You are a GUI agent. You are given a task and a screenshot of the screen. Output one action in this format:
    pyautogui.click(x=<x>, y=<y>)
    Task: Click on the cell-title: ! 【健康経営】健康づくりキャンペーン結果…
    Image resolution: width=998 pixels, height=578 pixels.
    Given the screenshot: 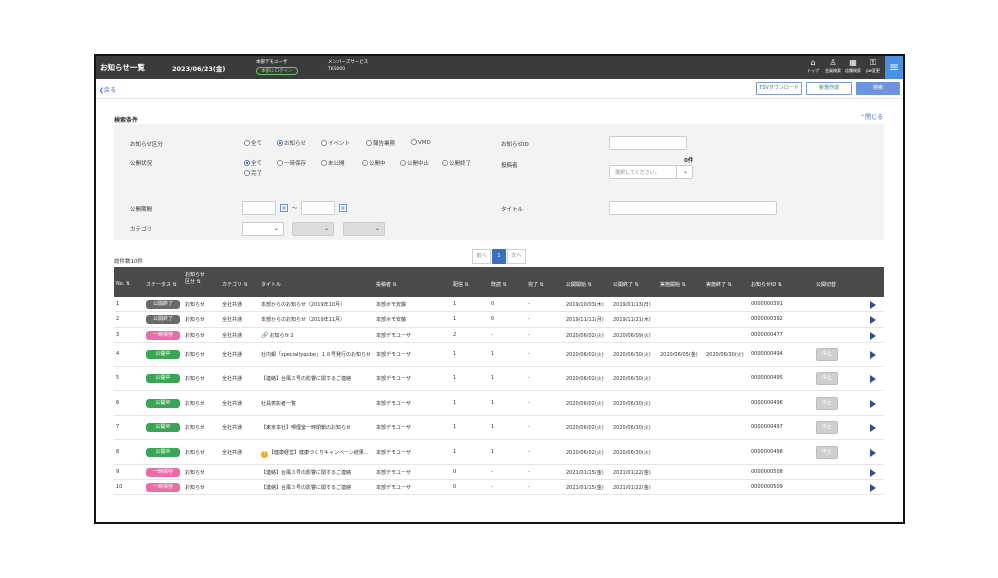 What is the action you would take?
    pyautogui.click(x=315, y=453)
    